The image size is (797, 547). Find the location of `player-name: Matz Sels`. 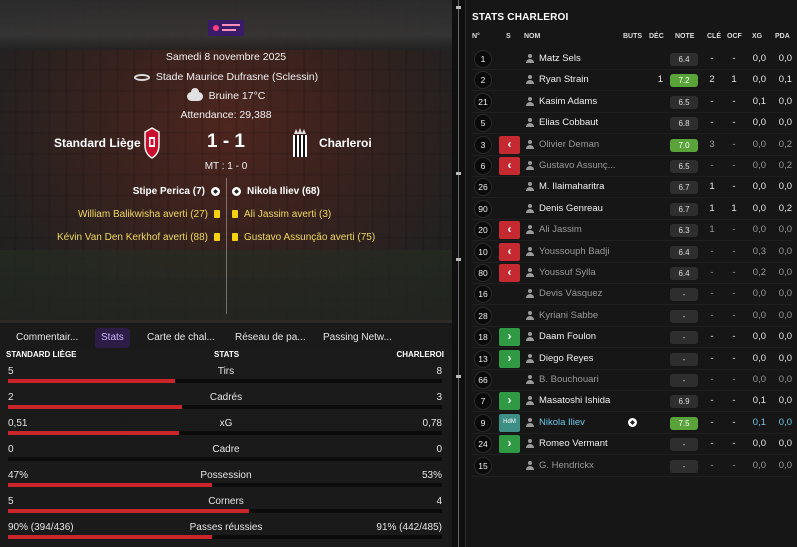

player-name: Matz Sels is located at coordinates (560, 58).